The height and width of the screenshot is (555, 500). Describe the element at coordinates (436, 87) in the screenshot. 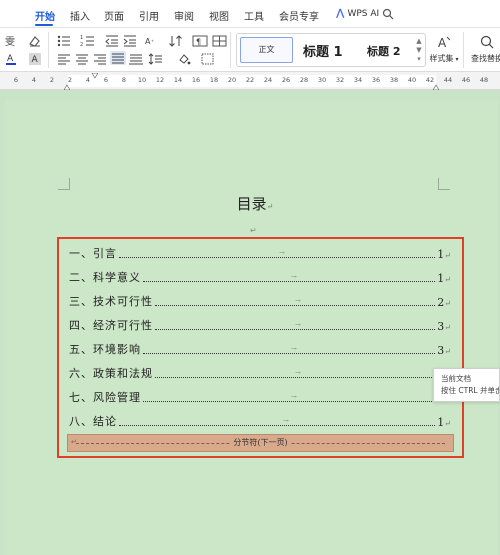

I see `right-indent-marker-icon` at that location.